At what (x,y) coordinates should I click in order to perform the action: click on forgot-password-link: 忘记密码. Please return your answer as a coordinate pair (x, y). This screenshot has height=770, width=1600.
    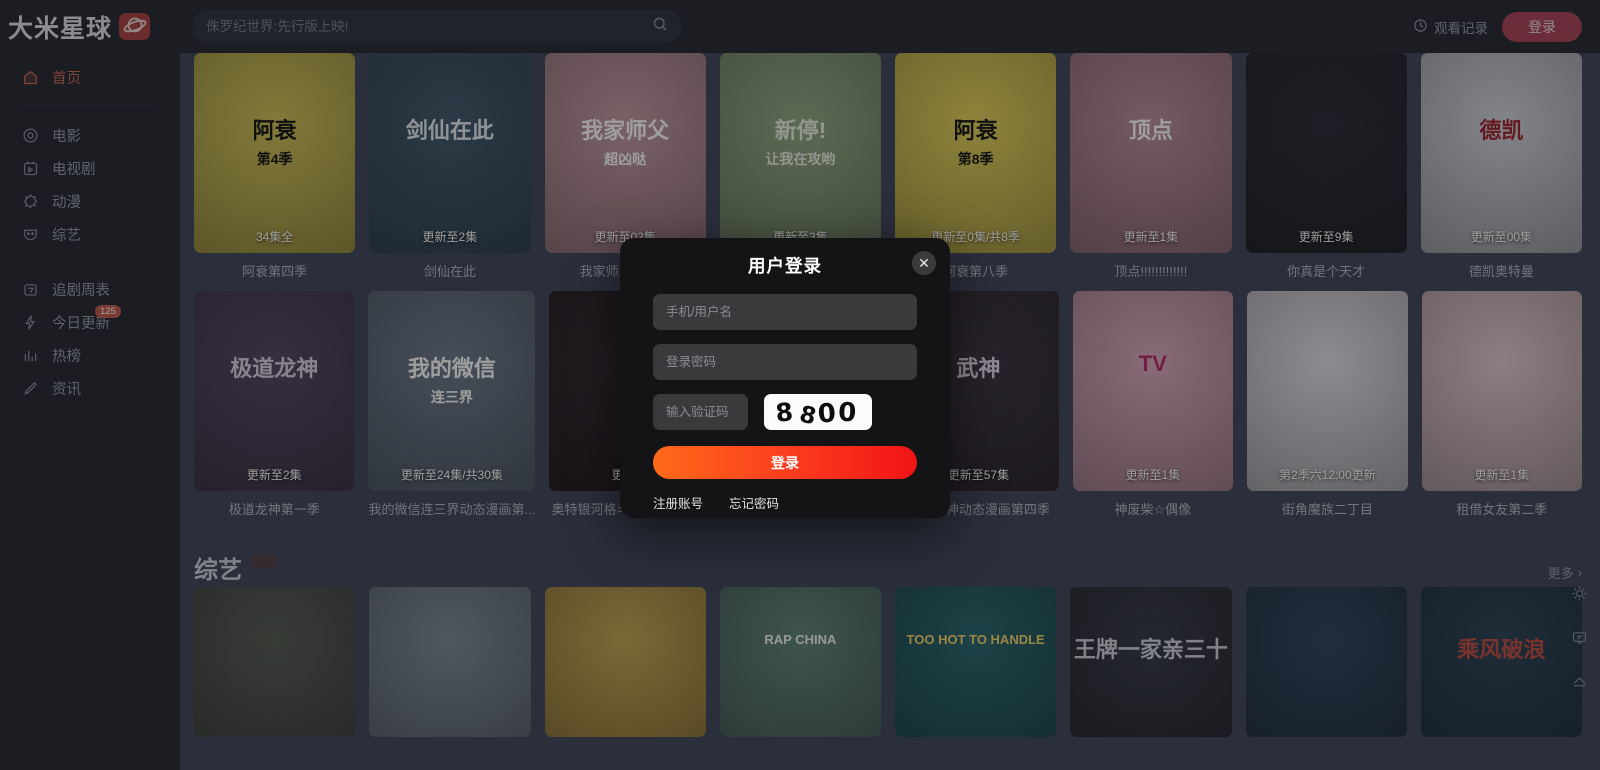
    Looking at the image, I should click on (754, 502).